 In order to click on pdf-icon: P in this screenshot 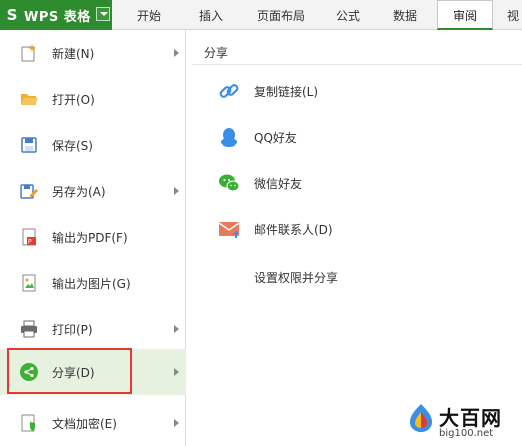, I will do `click(29, 237)`.